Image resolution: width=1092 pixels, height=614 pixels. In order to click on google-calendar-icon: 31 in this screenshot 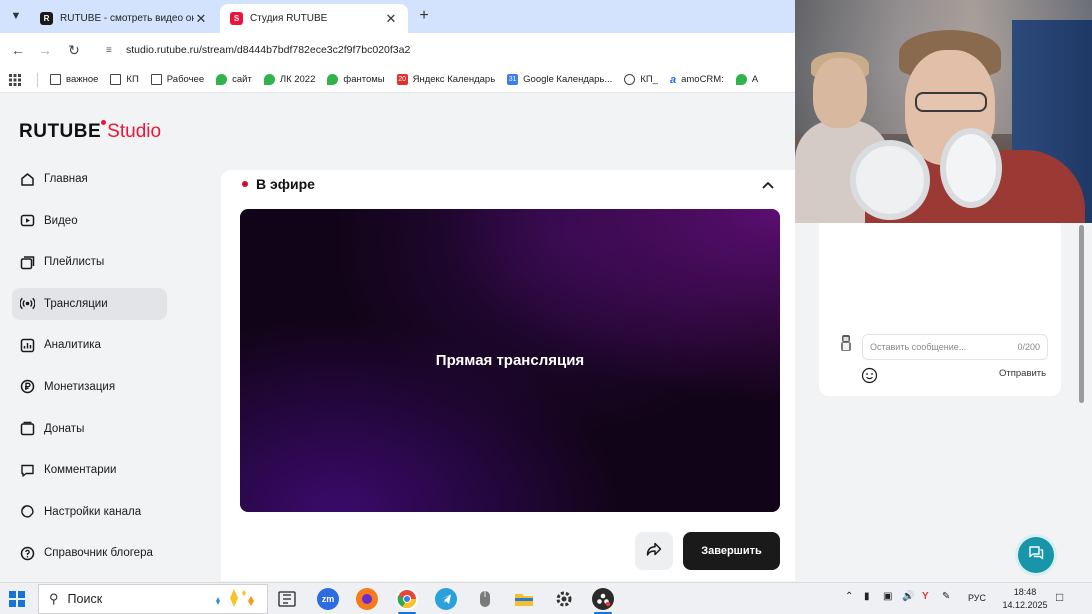, I will do `click(513, 79)`.